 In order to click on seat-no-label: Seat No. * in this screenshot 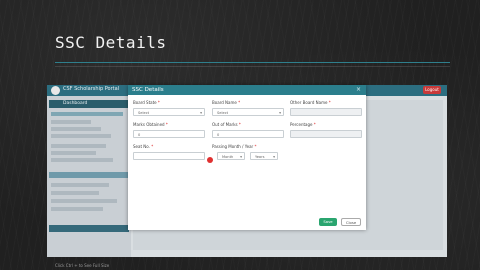, I will do `click(143, 146)`.